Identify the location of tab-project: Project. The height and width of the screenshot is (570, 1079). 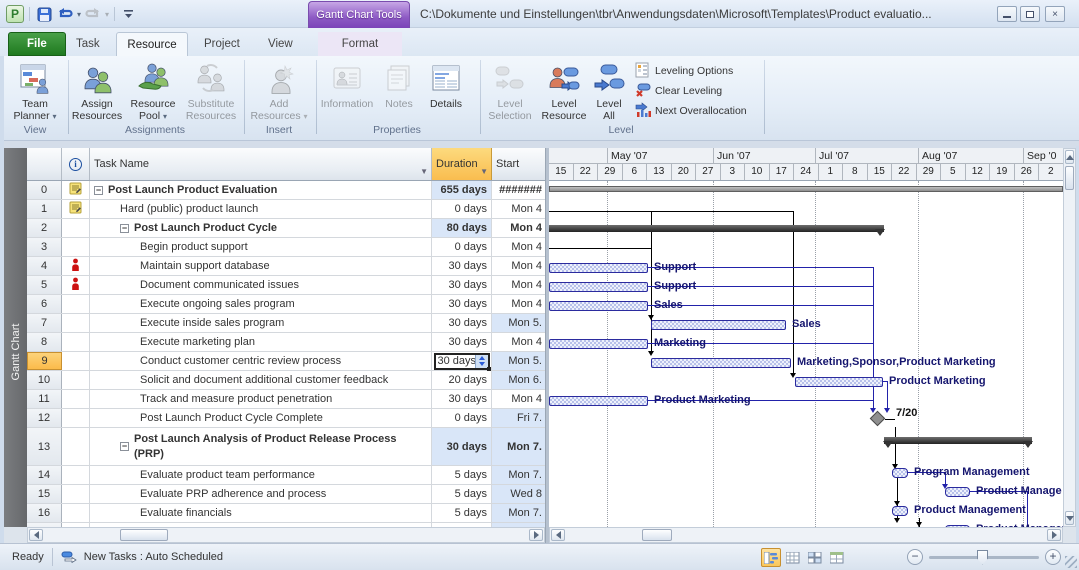
(222, 44).